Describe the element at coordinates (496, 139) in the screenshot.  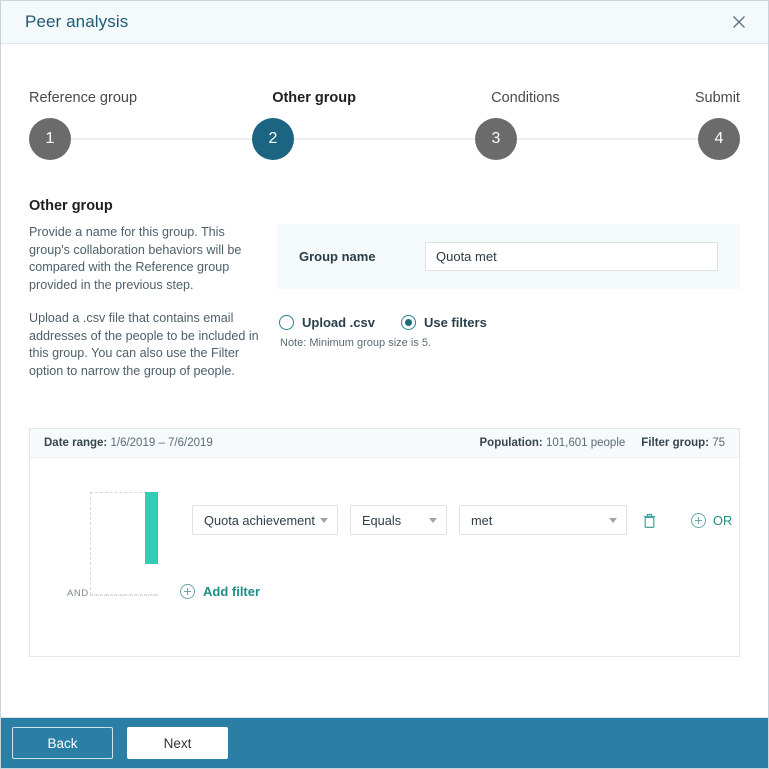
I see `step-circle-3: 3` at that location.